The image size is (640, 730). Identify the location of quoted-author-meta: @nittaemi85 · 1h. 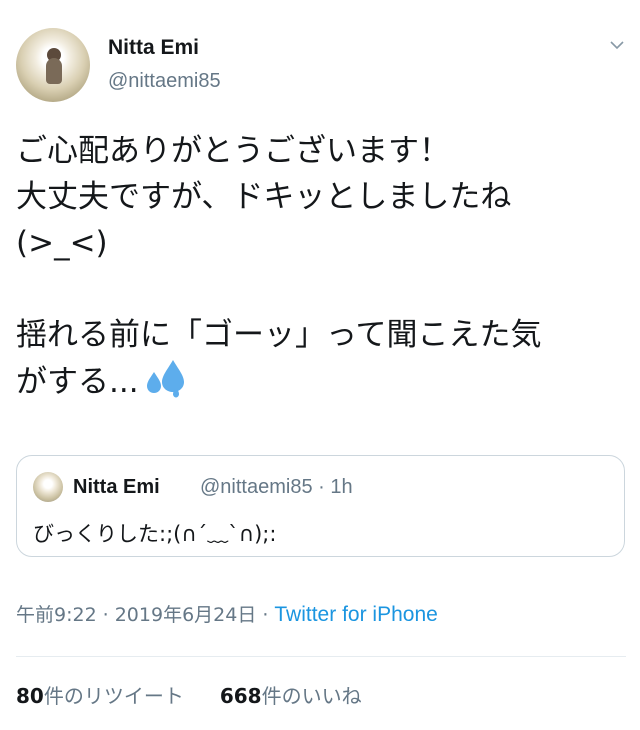
(276, 487).